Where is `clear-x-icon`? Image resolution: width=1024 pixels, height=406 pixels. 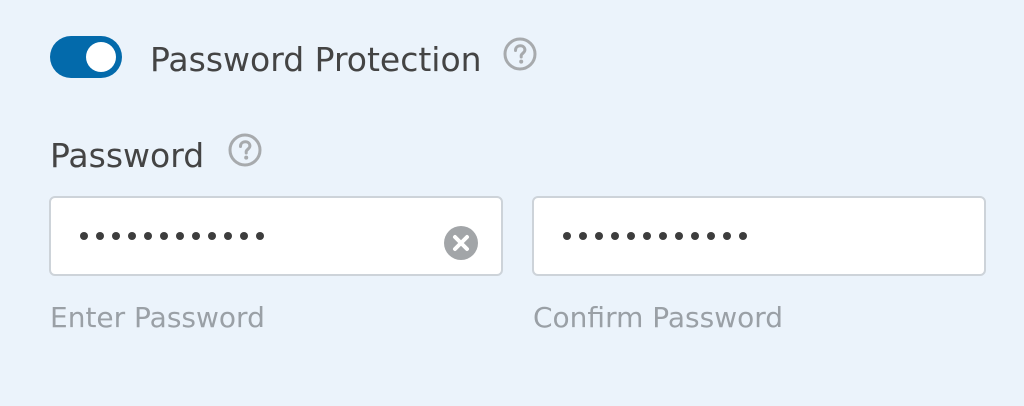 clear-x-icon is located at coordinates (461, 243).